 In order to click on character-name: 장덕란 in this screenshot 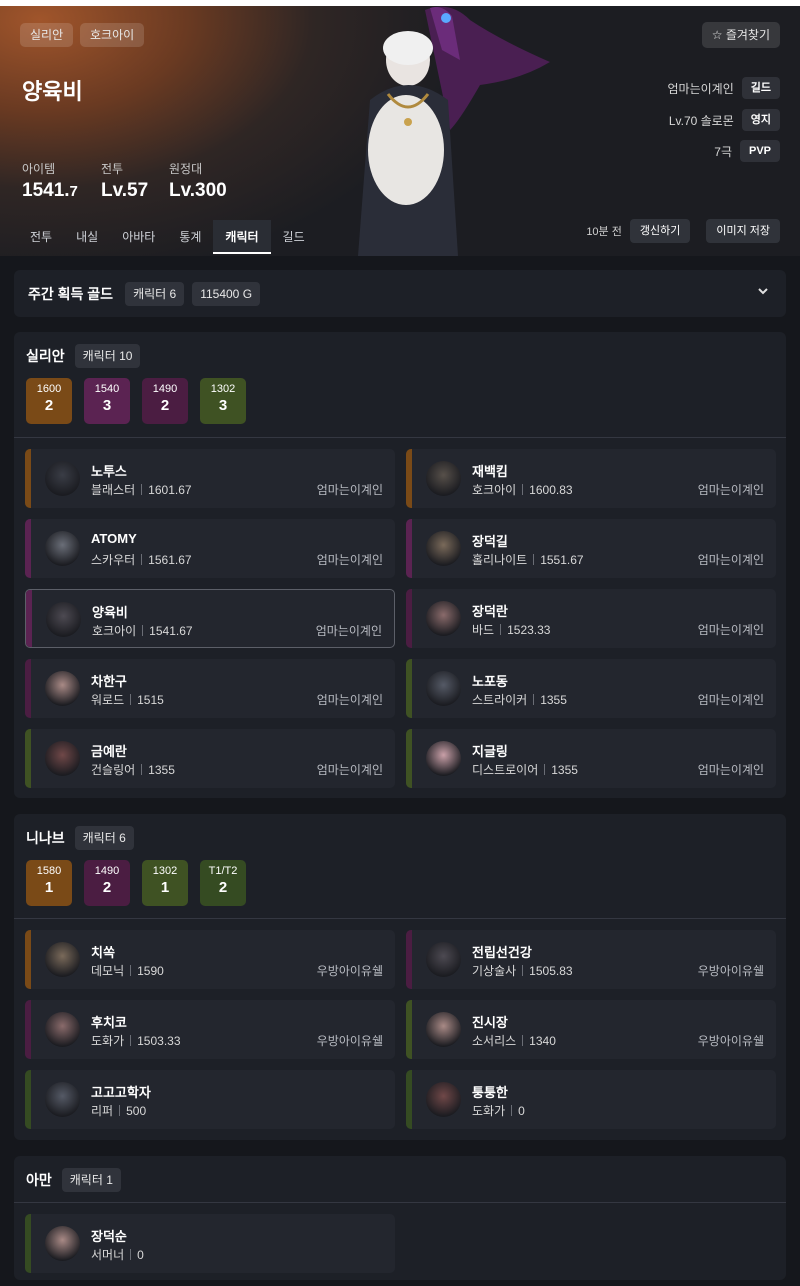, I will do `click(490, 611)`.